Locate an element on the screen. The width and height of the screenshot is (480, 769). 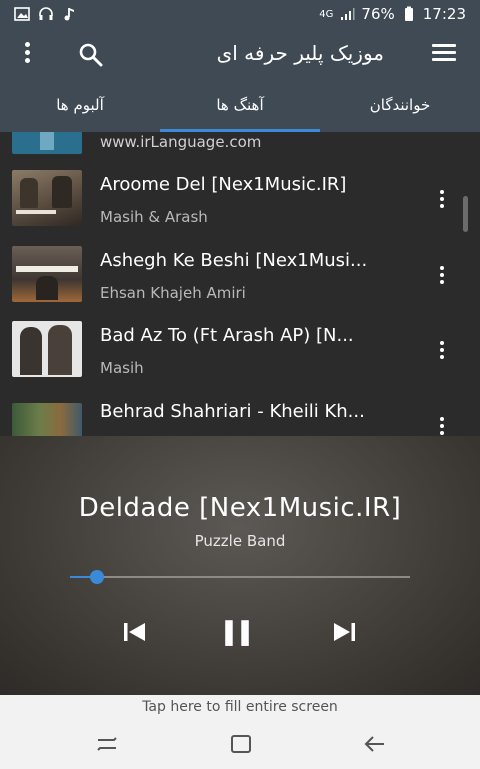
app-title: موزیک پلیر حرفه ای is located at coordinates (300, 53).